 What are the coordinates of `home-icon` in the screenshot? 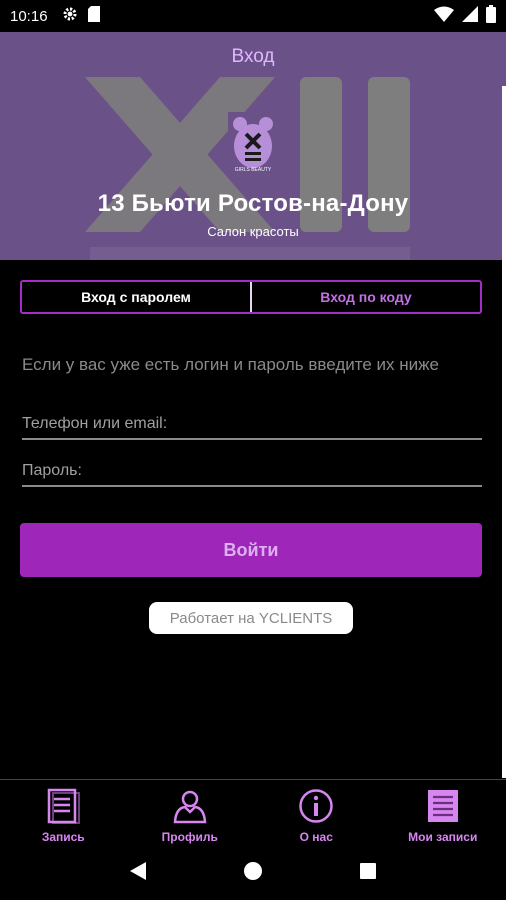 It's located at (253, 873).